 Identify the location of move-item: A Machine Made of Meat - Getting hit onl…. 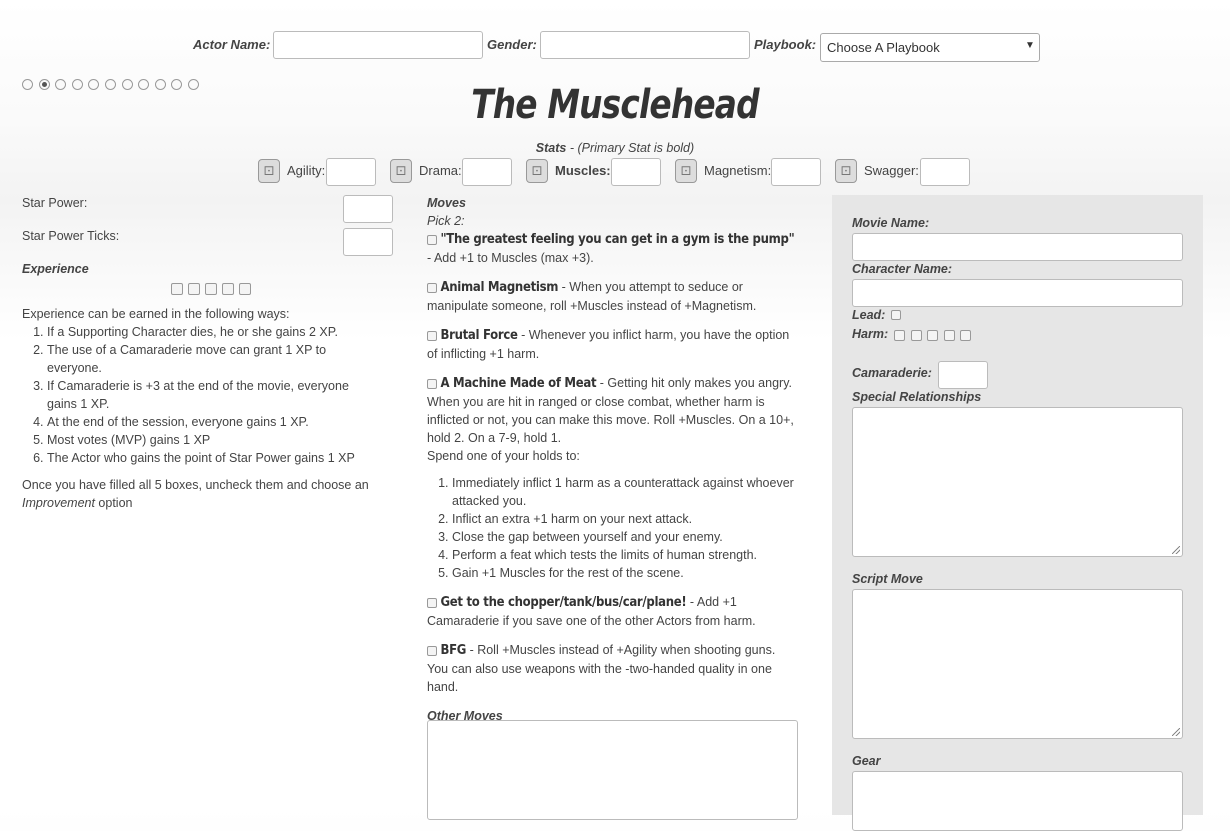
(611, 478).